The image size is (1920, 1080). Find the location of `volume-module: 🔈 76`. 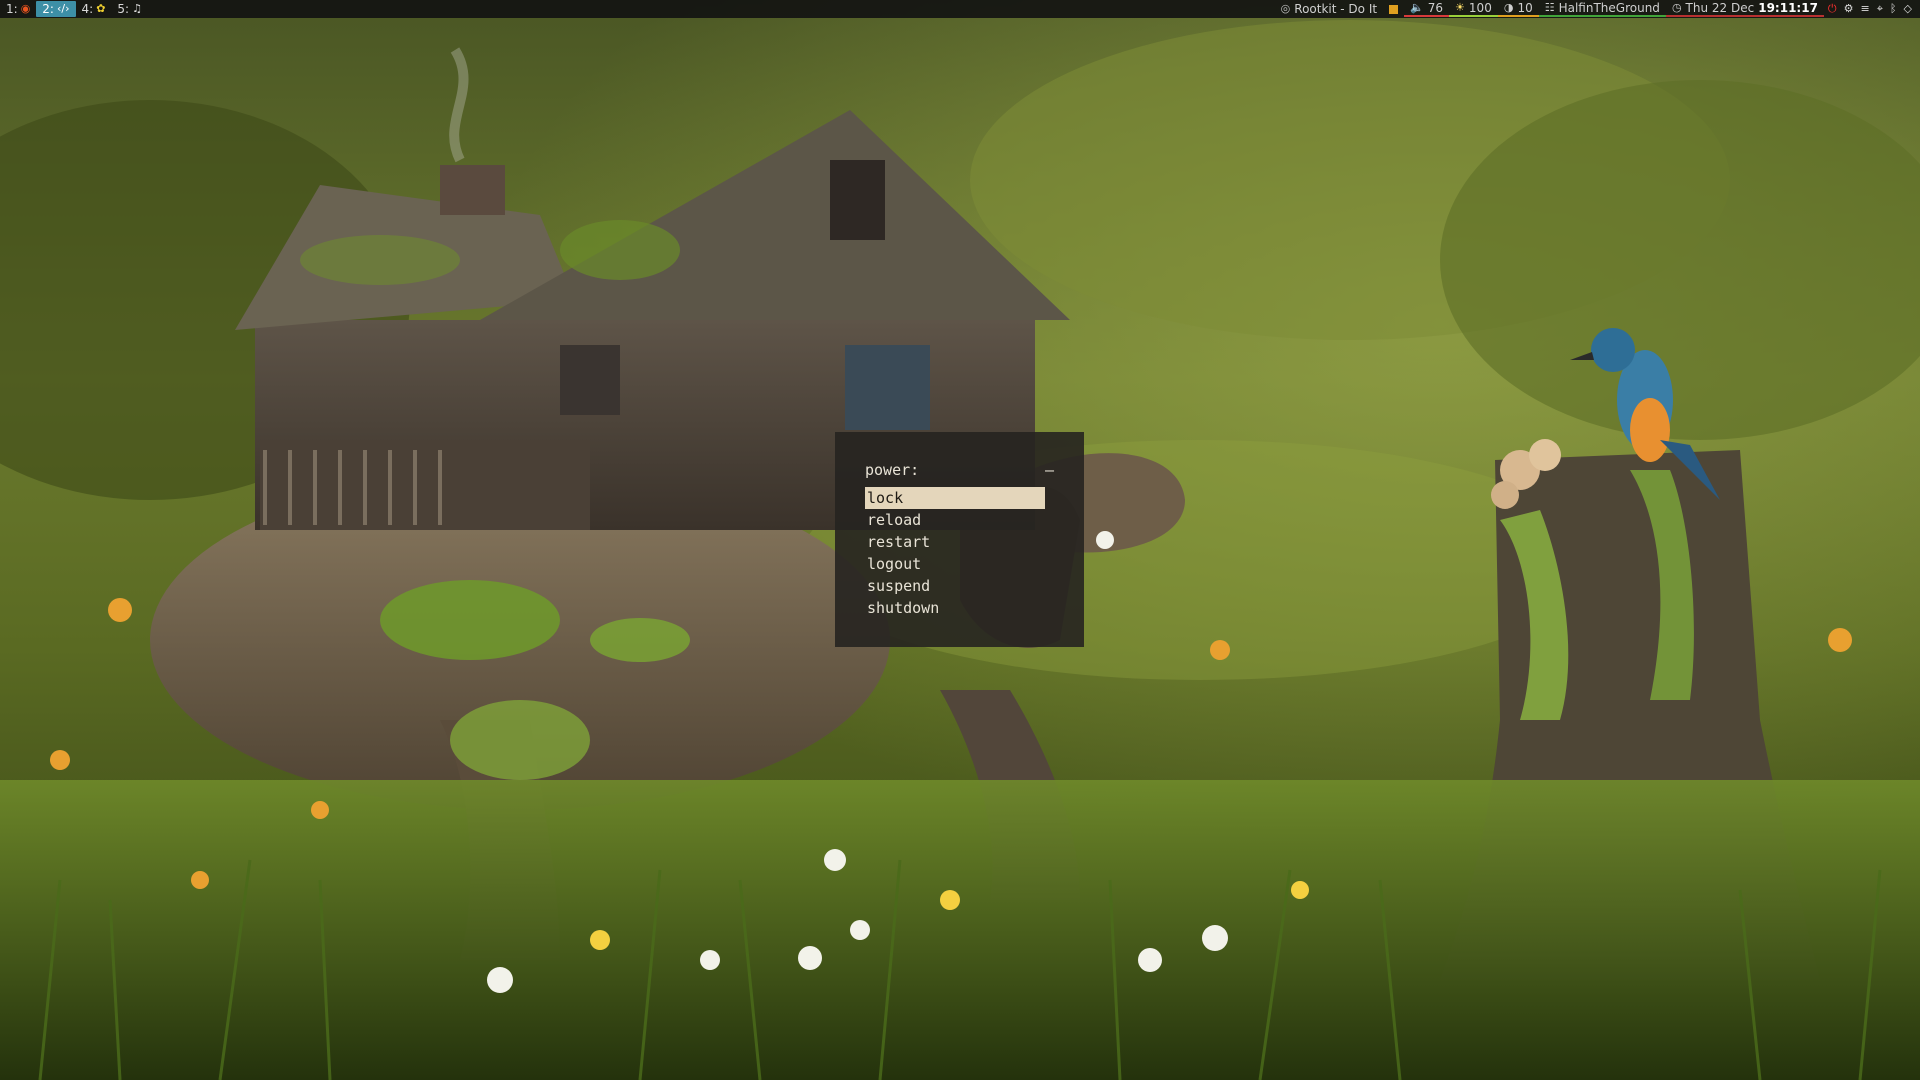

volume-module: 🔈 76 is located at coordinates (1427, 9).